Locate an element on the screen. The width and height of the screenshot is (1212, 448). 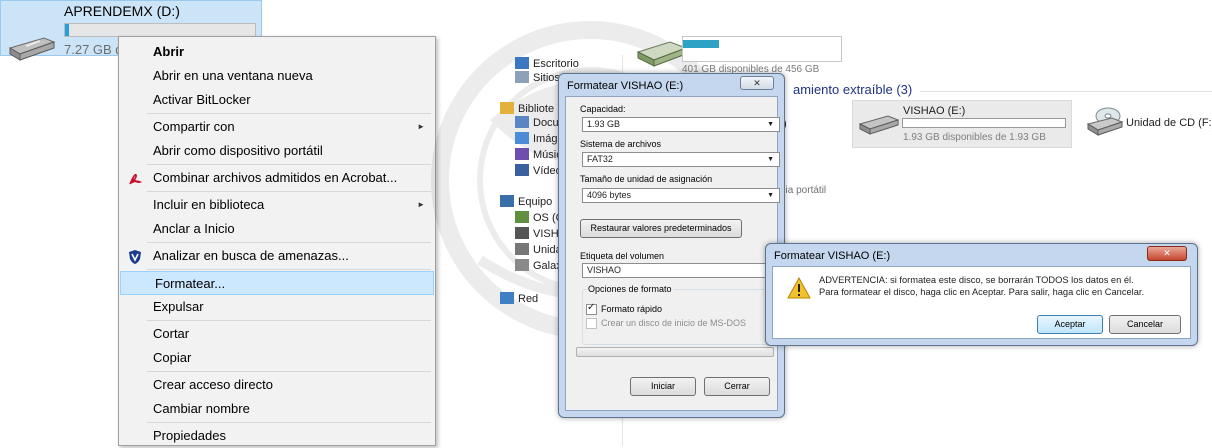
context-menu-item-label: Anclar a Inicio is located at coordinates (194, 228).